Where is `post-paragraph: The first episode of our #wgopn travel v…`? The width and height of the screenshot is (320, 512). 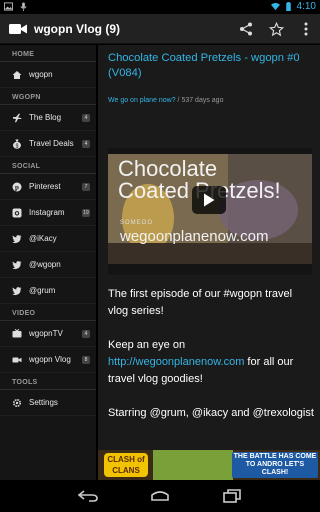 post-paragraph: The first episode of our #wgopn travel v… is located at coordinates (200, 302).